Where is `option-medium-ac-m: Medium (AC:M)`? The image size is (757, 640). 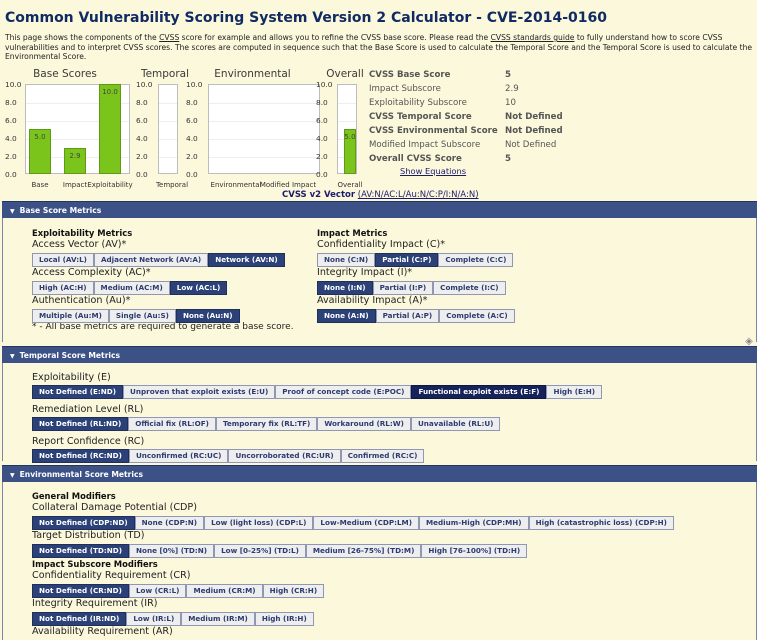 option-medium-ac-m: Medium (AC:M) is located at coordinates (131, 288).